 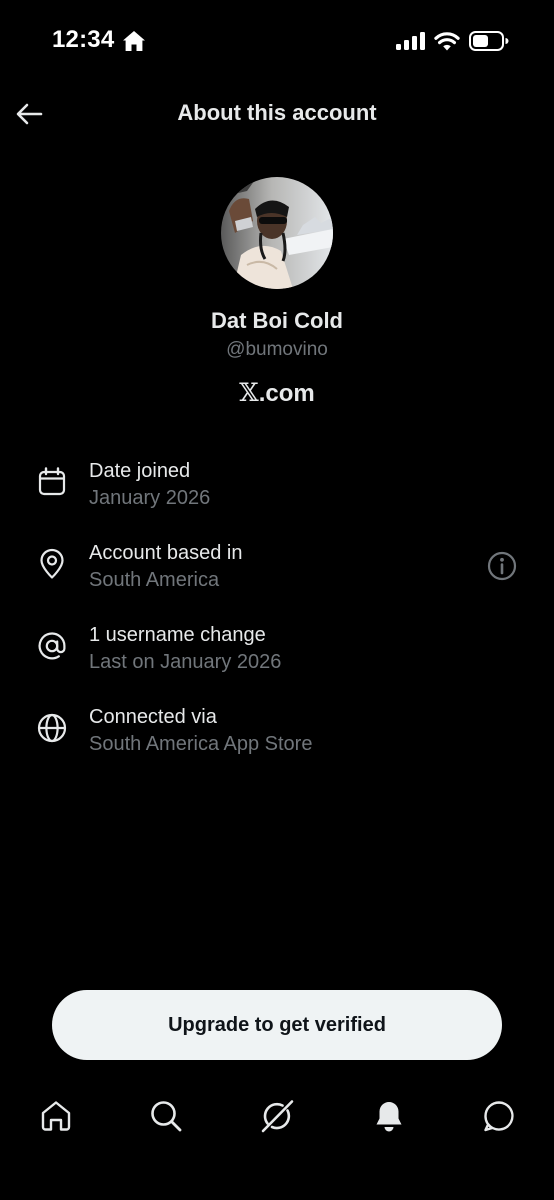 What do you see at coordinates (154, 580) in the screenshot?
I see `info-value: South America` at bounding box center [154, 580].